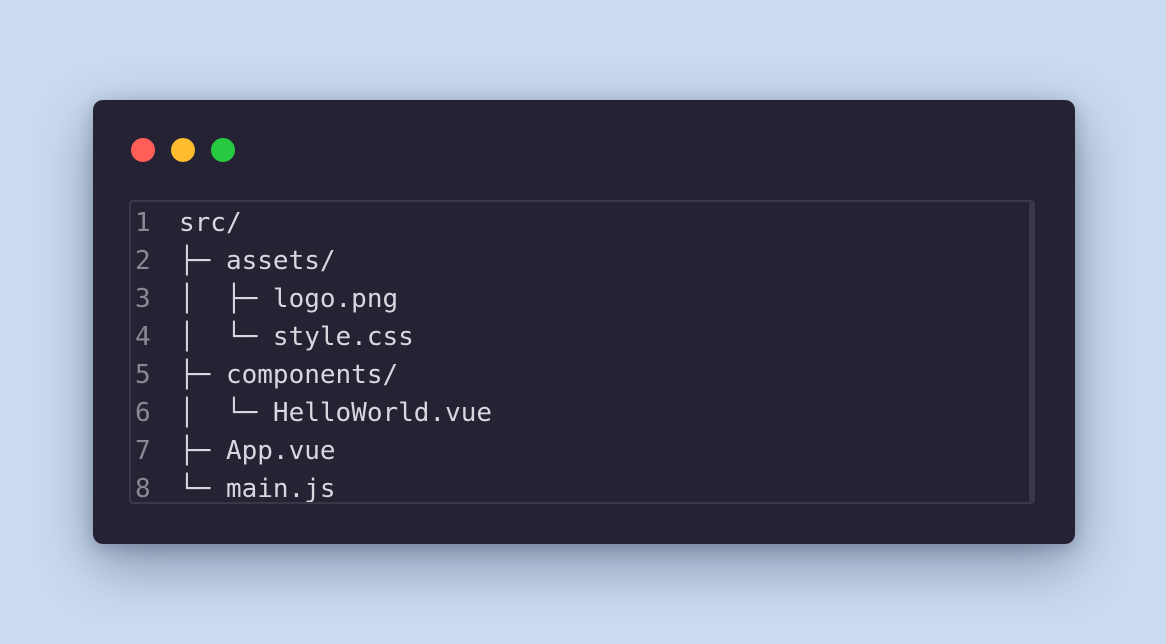 The image size is (1166, 644). I want to click on line-text: │ ├─ logo.png, so click(289, 299).